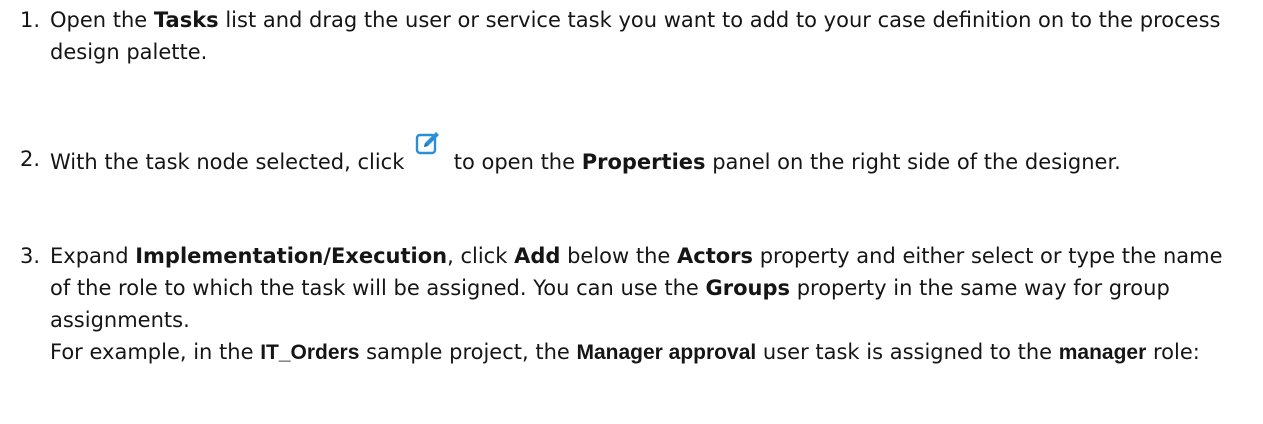 The image size is (1263, 424). I want to click on add-label: Add, so click(537, 256).